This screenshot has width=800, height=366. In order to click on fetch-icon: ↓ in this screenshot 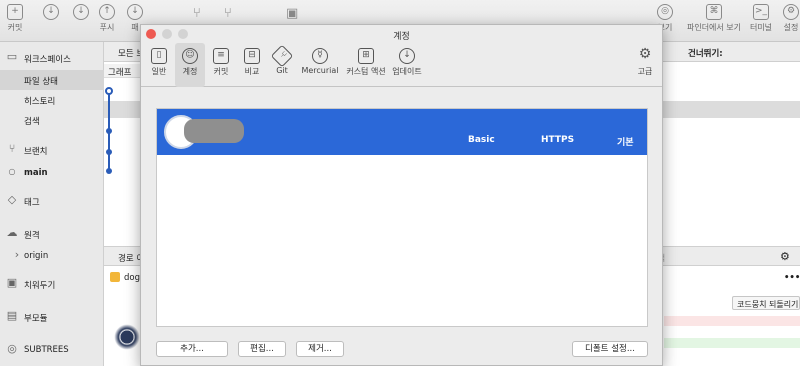, I will do `click(135, 12)`.